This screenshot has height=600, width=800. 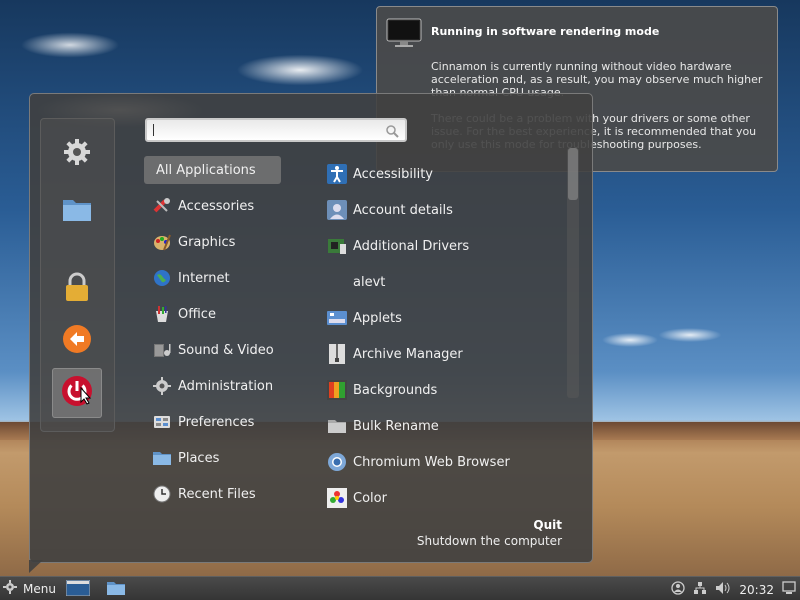 I want to click on category-sound-video: Sound & Video, so click(x=229, y=350).